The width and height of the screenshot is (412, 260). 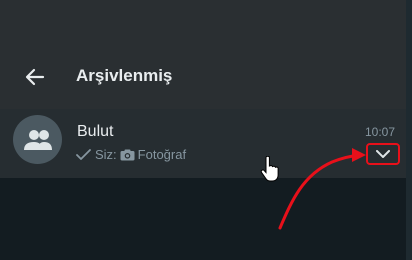 What do you see at coordinates (379, 132) in the screenshot?
I see `chat-time: 10:07` at bounding box center [379, 132].